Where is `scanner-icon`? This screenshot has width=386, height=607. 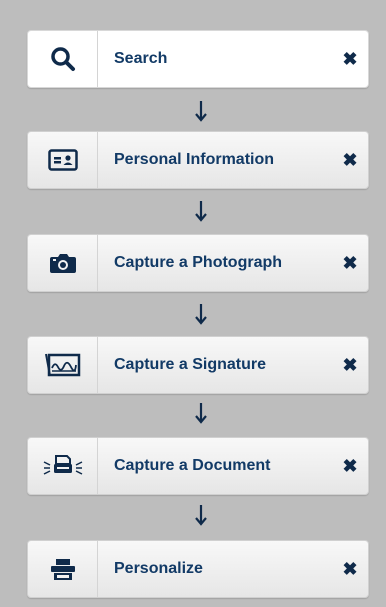 scanner-icon is located at coordinates (63, 466).